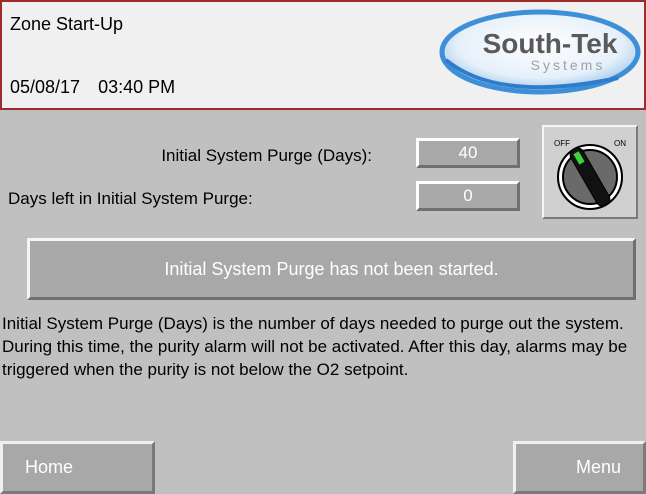 The image size is (646, 494). I want to click on switch-on-label: ON, so click(620, 143).